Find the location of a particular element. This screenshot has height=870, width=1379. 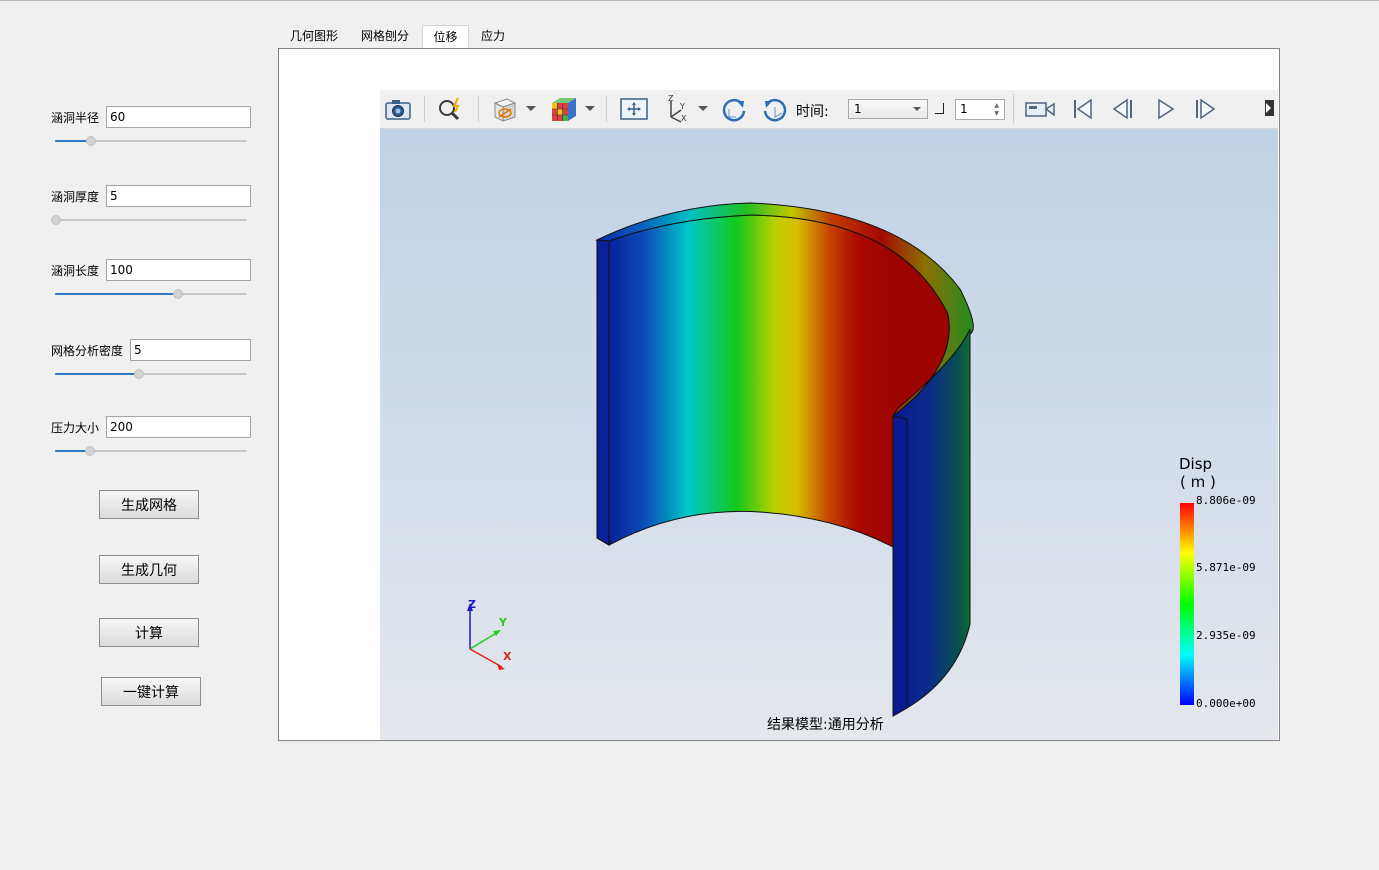

radius-slider is located at coordinates (151, 141).